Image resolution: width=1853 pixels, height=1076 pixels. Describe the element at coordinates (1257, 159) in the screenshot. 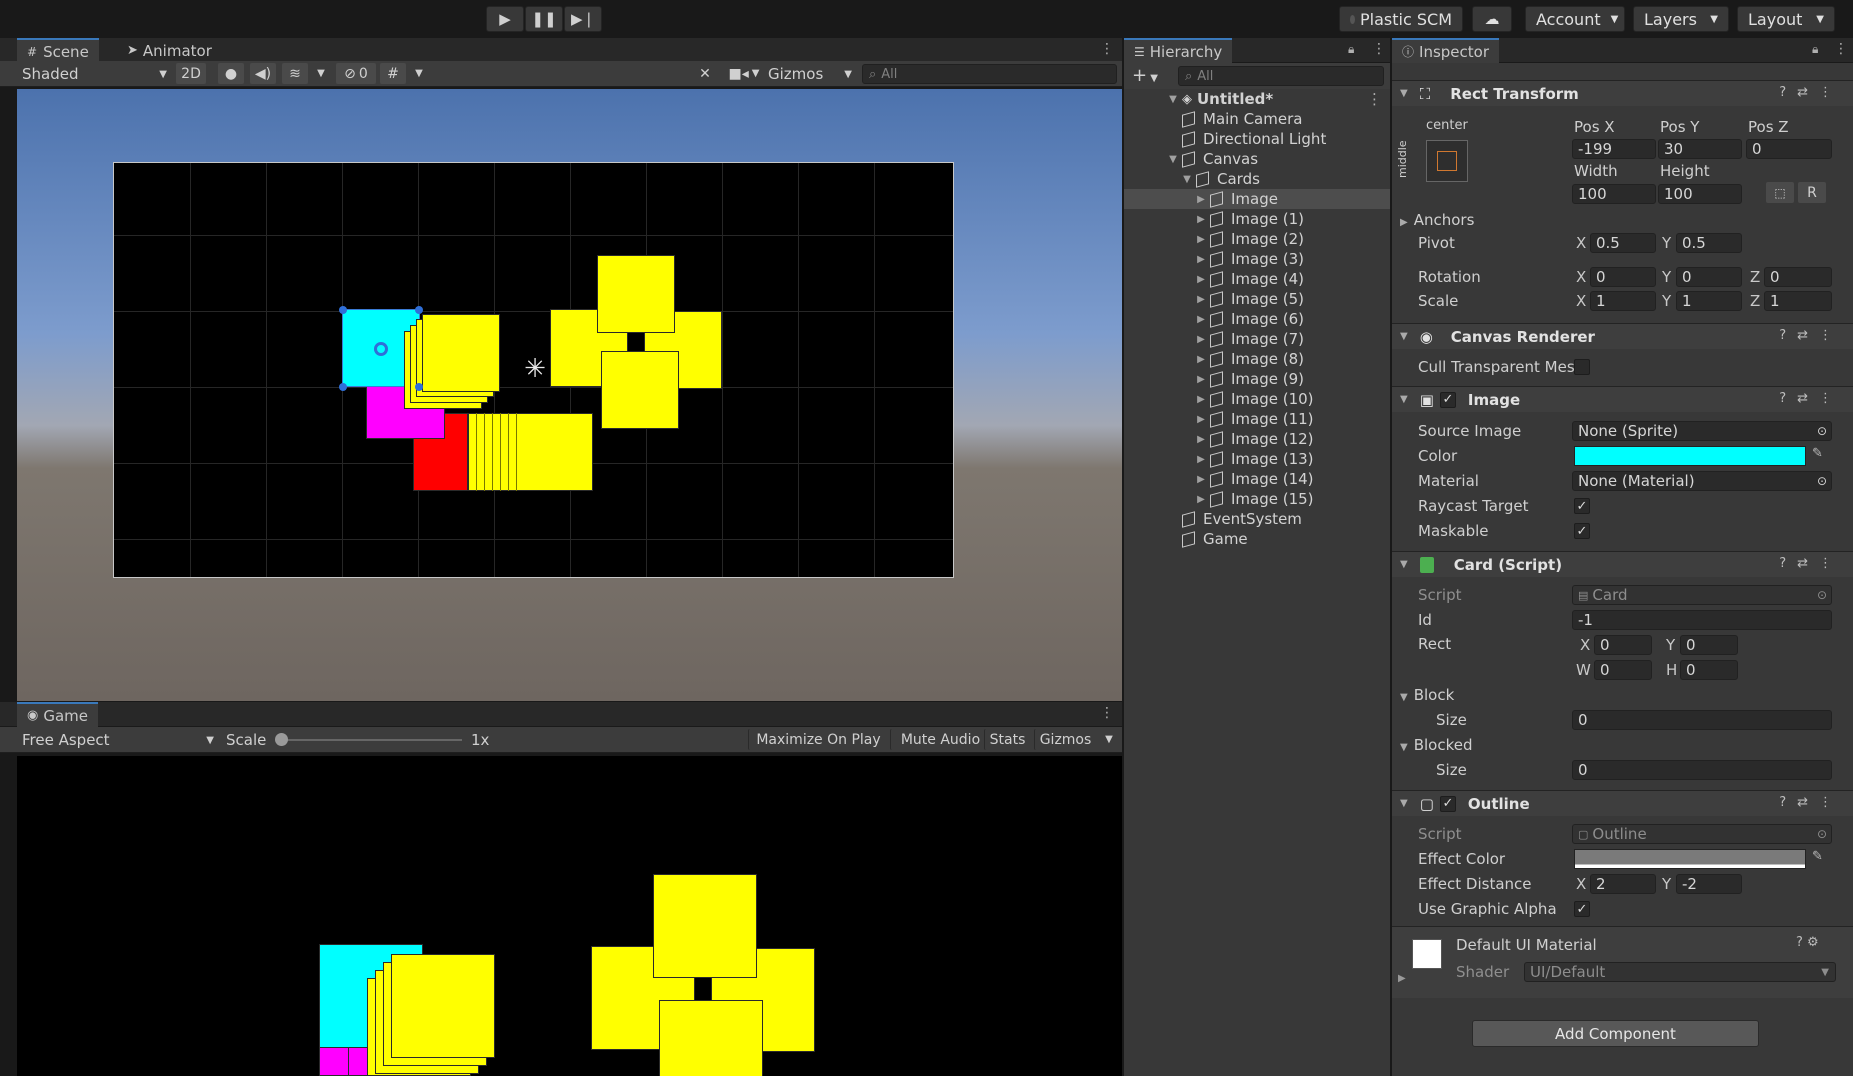

I see `hierarchy-item: ▼ Canvas` at that location.